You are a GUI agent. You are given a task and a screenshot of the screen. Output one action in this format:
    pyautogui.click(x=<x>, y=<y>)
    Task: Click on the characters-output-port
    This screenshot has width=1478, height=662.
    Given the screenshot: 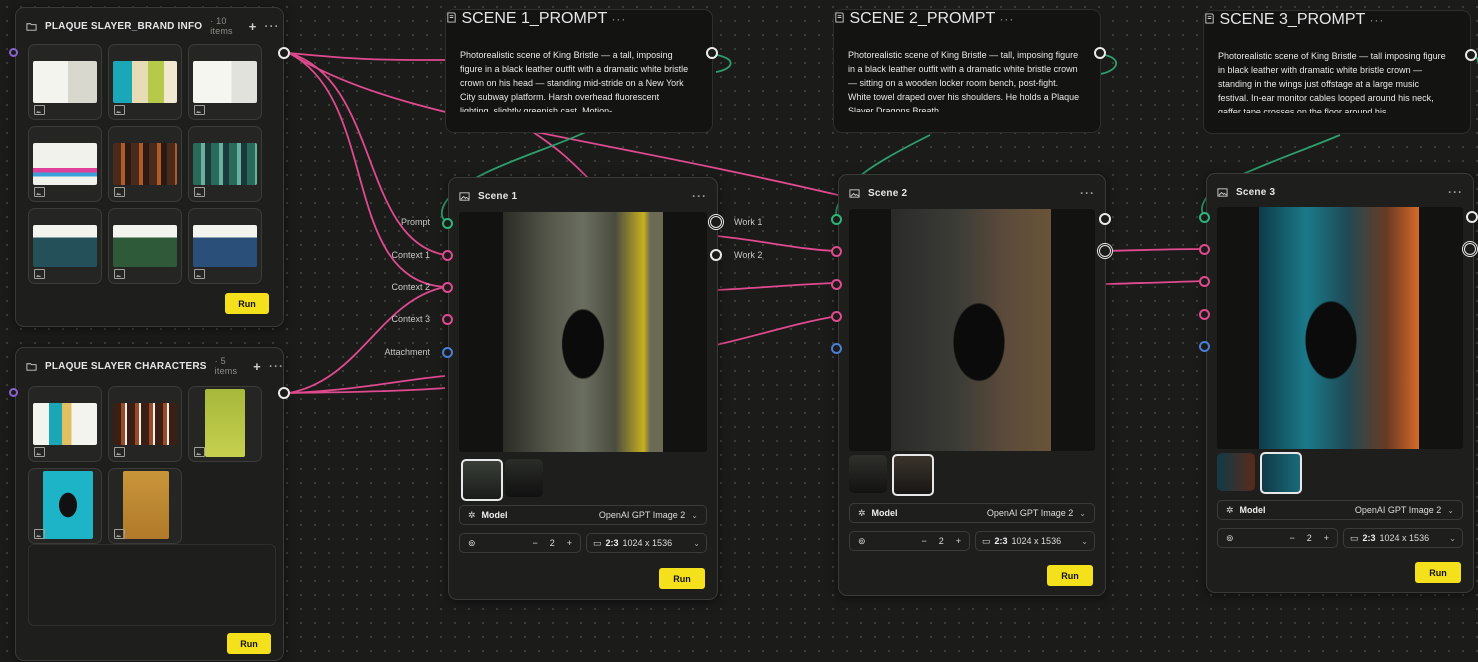 What is the action you would take?
    pyautogui.click(x=284, y=393)
    